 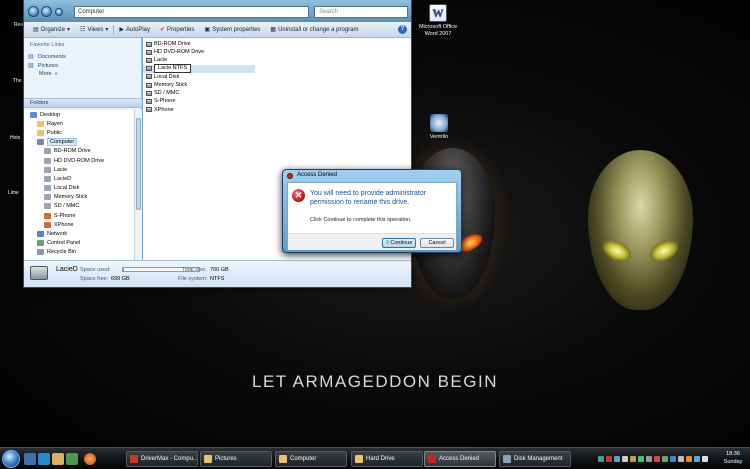 I want to click on tree-item: Network, so click(x=79, y=233).